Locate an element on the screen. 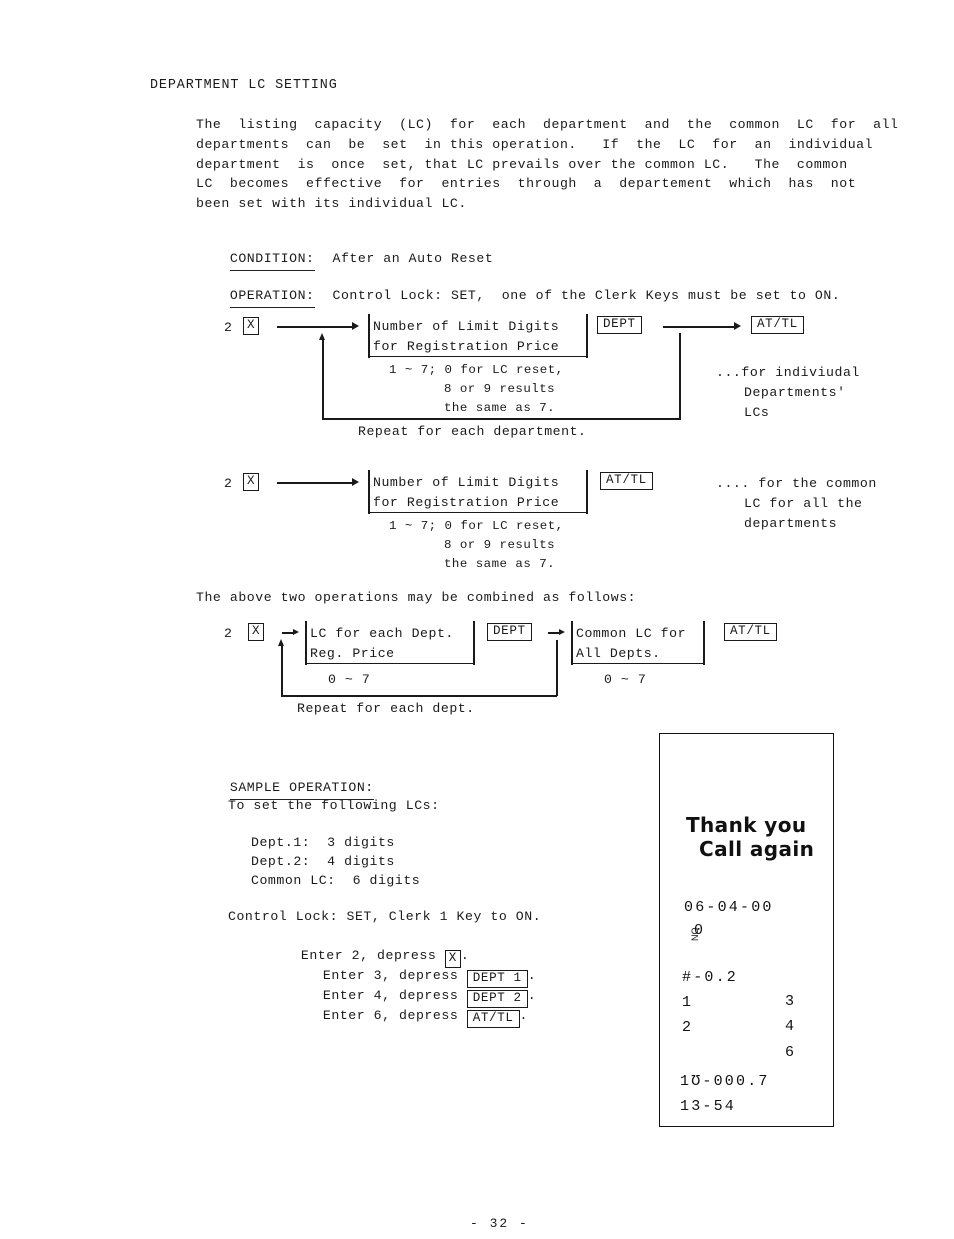 The image size is (954, 1239). flow3-loop-label: Repeat for each dept. is located at coordinates (386, 708).